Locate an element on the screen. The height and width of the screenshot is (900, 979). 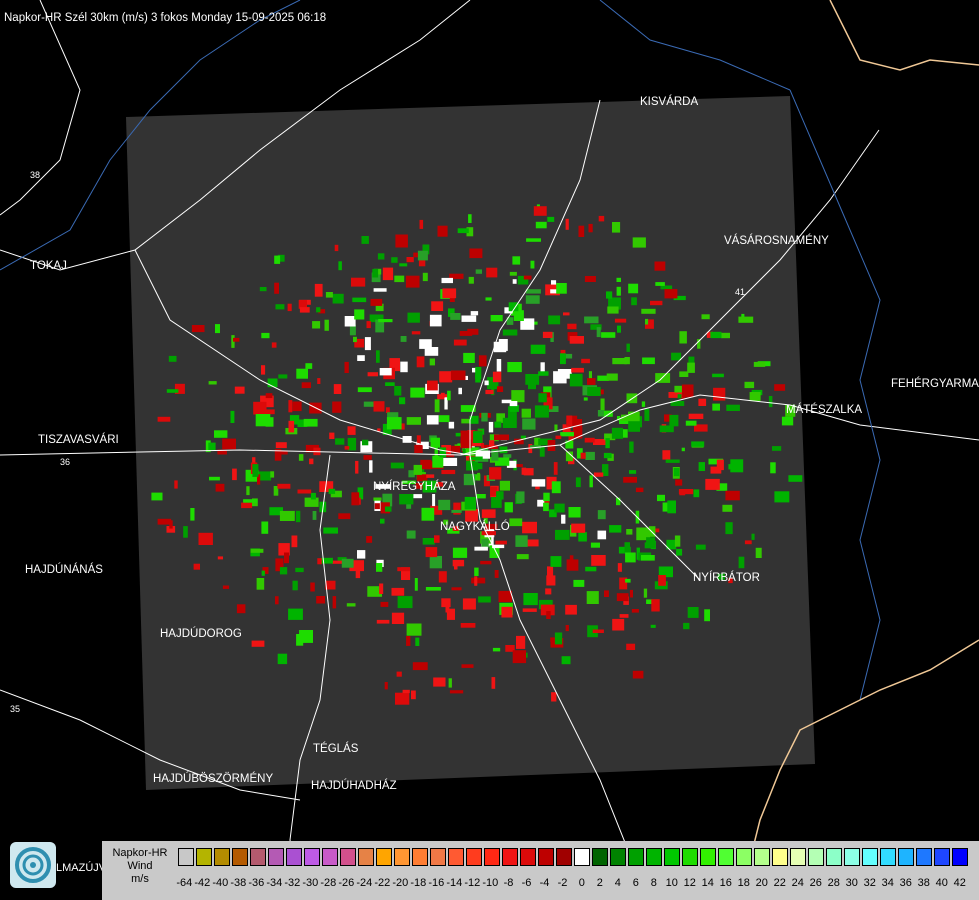
svg-text: 36 is located at coordinates (65, 462).